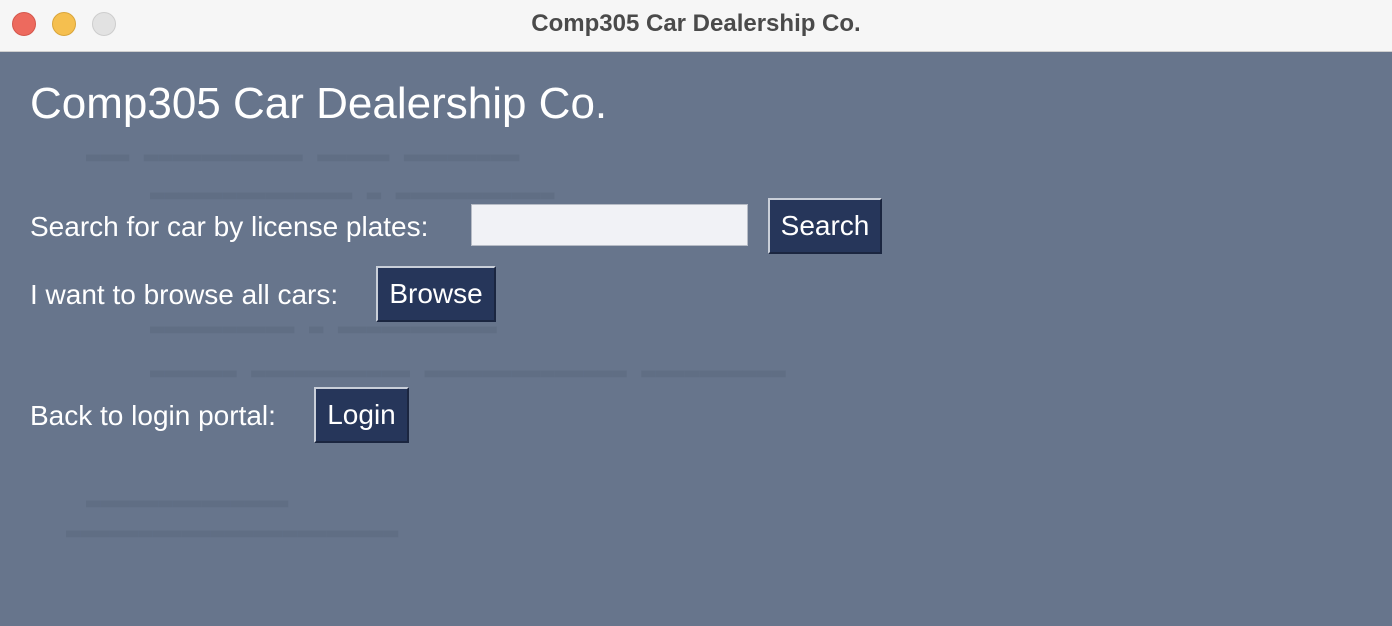 The height and width of the screenshot is (626, 1392). What do you see at coordinates (825, 226) in the screenshot?
I see `search-button: Search` at bounding box center [825, 226].